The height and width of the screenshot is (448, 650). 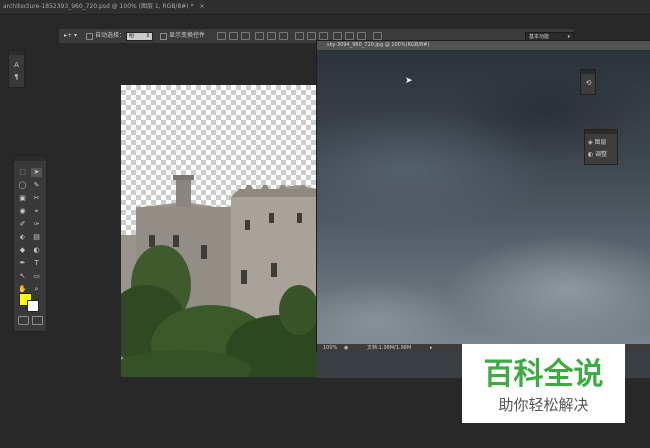 I want to click on auto-select-value: 组, so click(x=132, y=36).